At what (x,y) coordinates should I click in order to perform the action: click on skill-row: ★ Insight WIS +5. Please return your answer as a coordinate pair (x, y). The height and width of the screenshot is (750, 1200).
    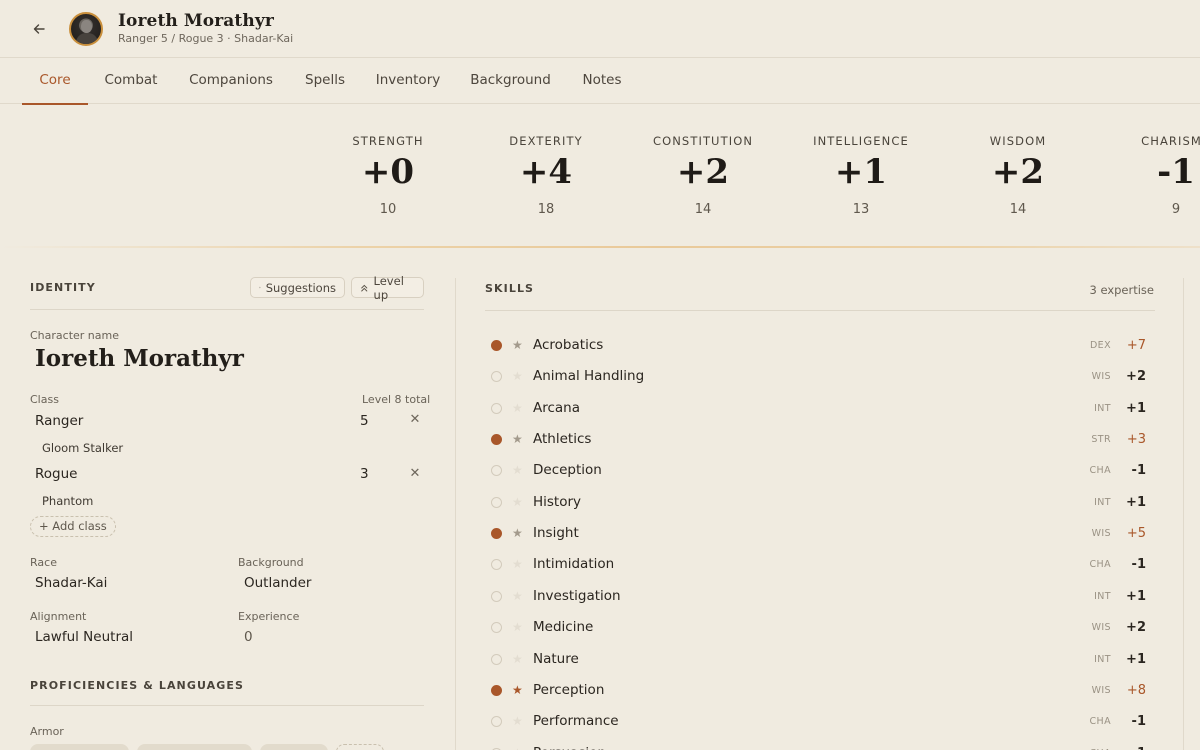
    Looking at the image, I should click on (821, 534).